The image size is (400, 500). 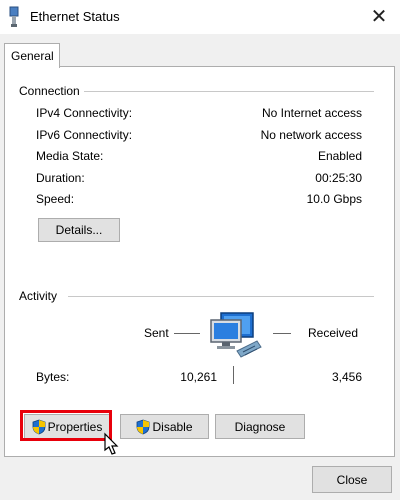 I want to click on diagnose-button: Diagnose, so click(x=260, y=426).